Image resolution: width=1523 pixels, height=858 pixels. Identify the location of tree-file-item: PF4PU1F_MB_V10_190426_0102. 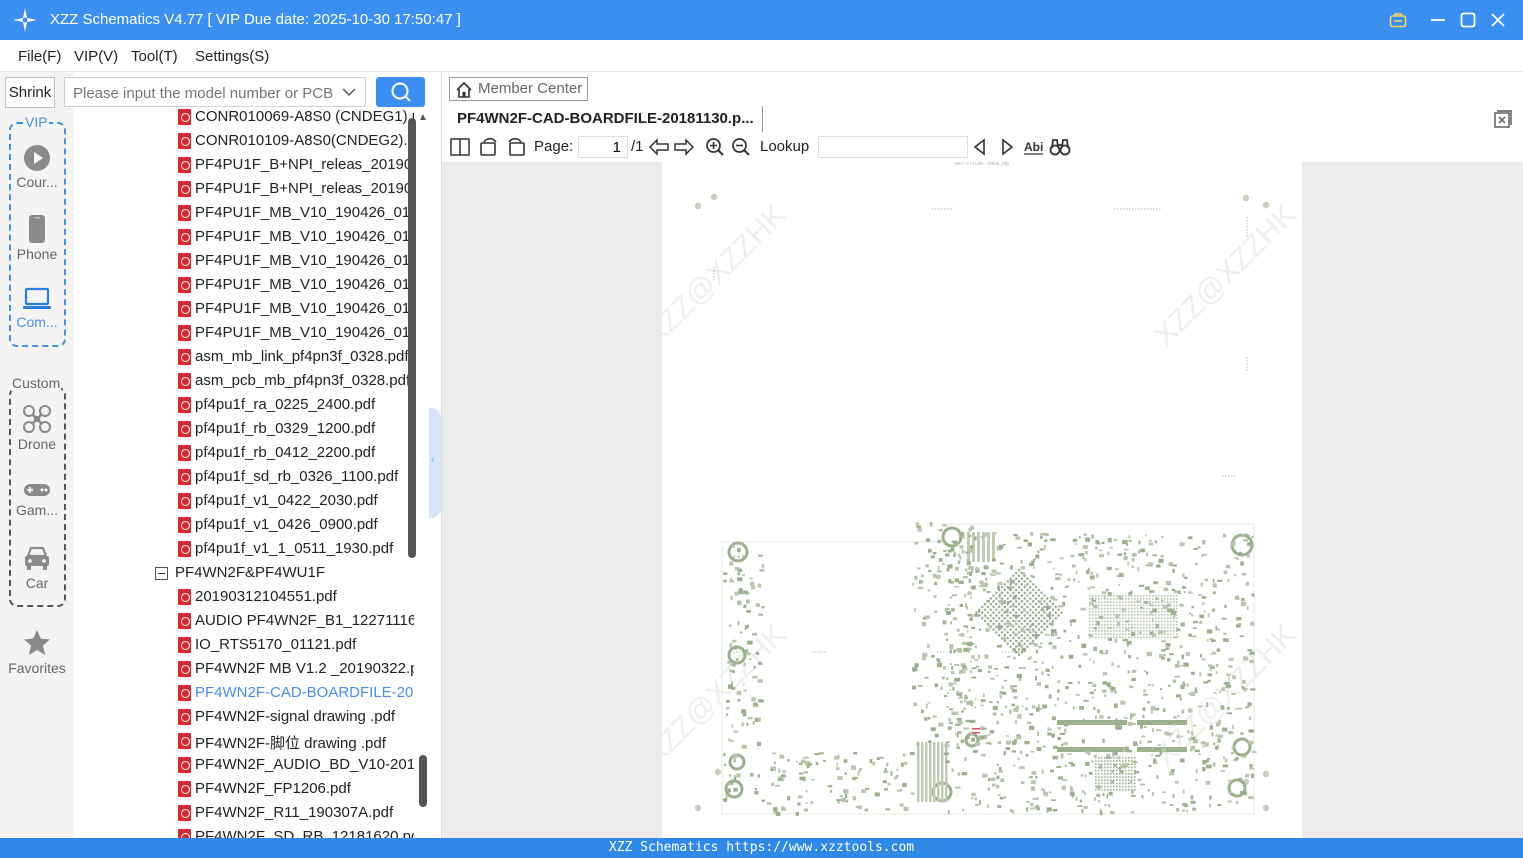
(244, 214).